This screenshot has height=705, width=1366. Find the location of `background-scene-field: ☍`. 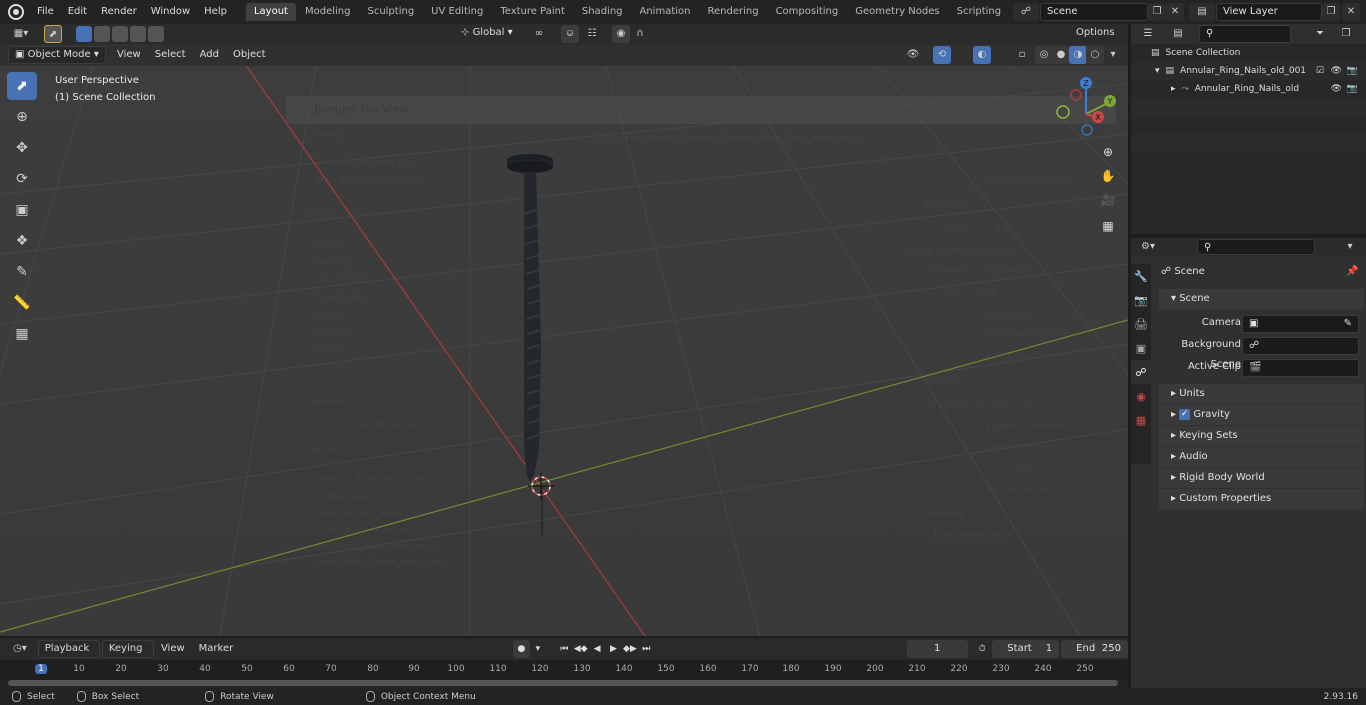

background-scene-field: ☍ is located at coordinates (1300, 346).